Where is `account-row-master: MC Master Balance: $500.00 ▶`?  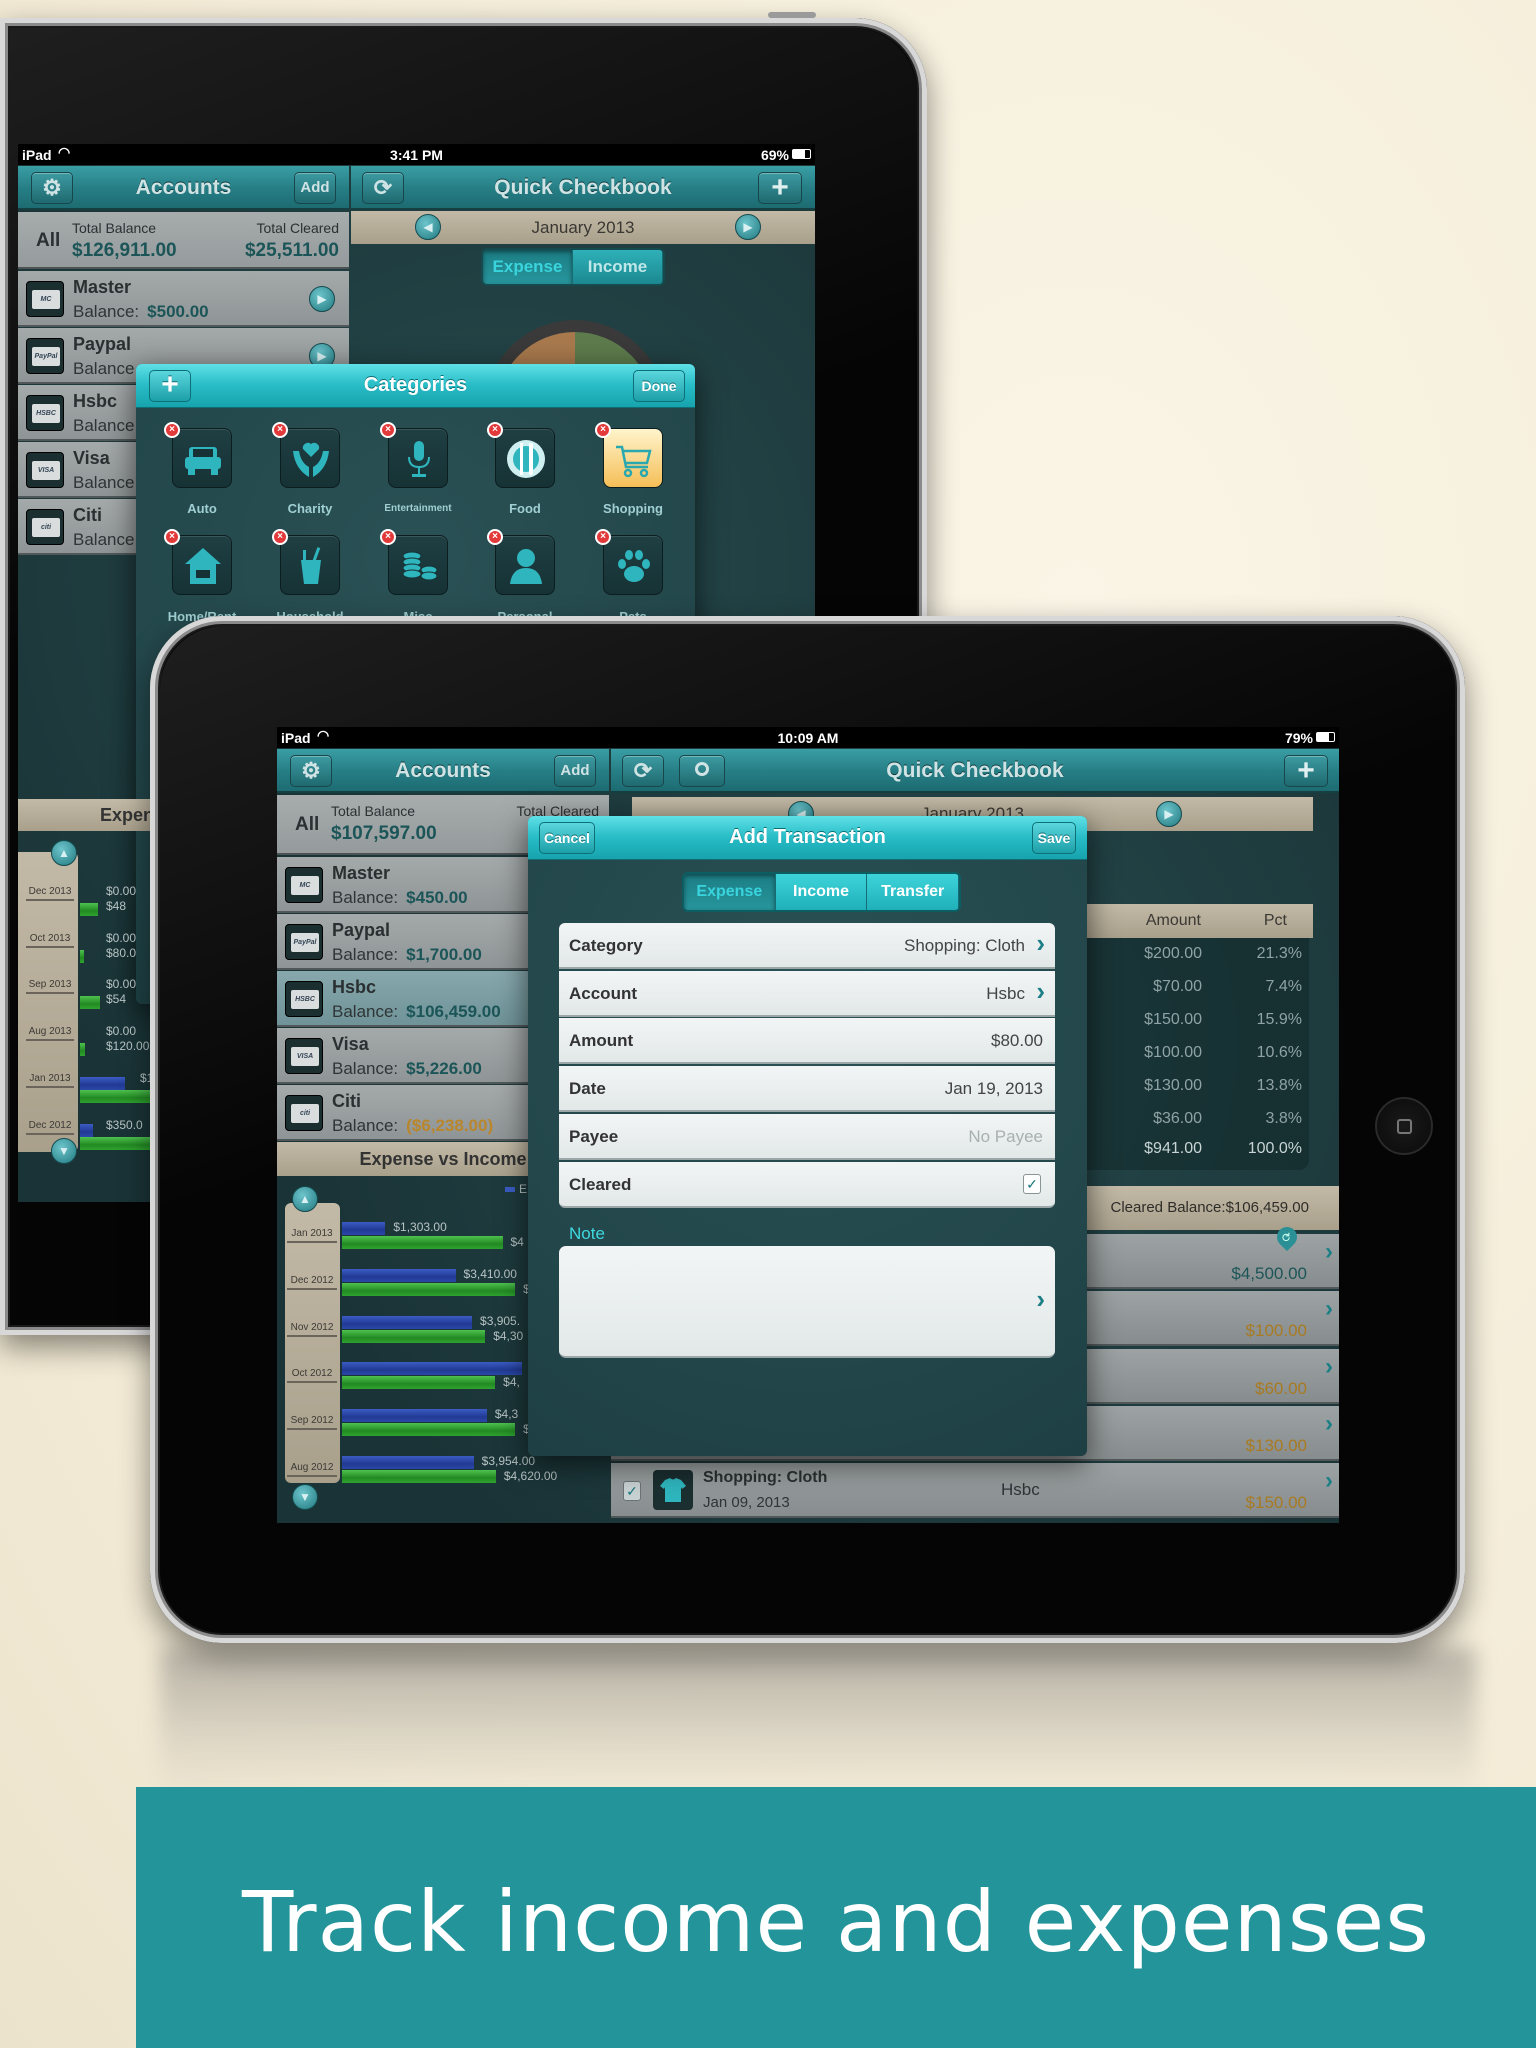 account-row-master: MC Master Balance: $500.00 ▶ is located at coordinates (183, 299).